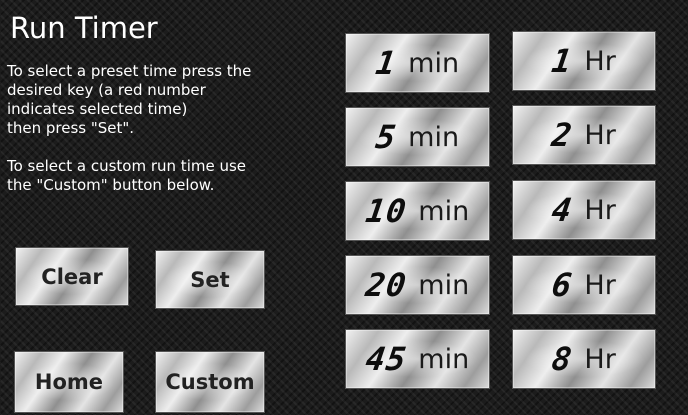 The width and height of the screenshot is (688, 415). Describe the element at coordinates (69, 382) in the screenshot. I see `home-button: Home` at that location.